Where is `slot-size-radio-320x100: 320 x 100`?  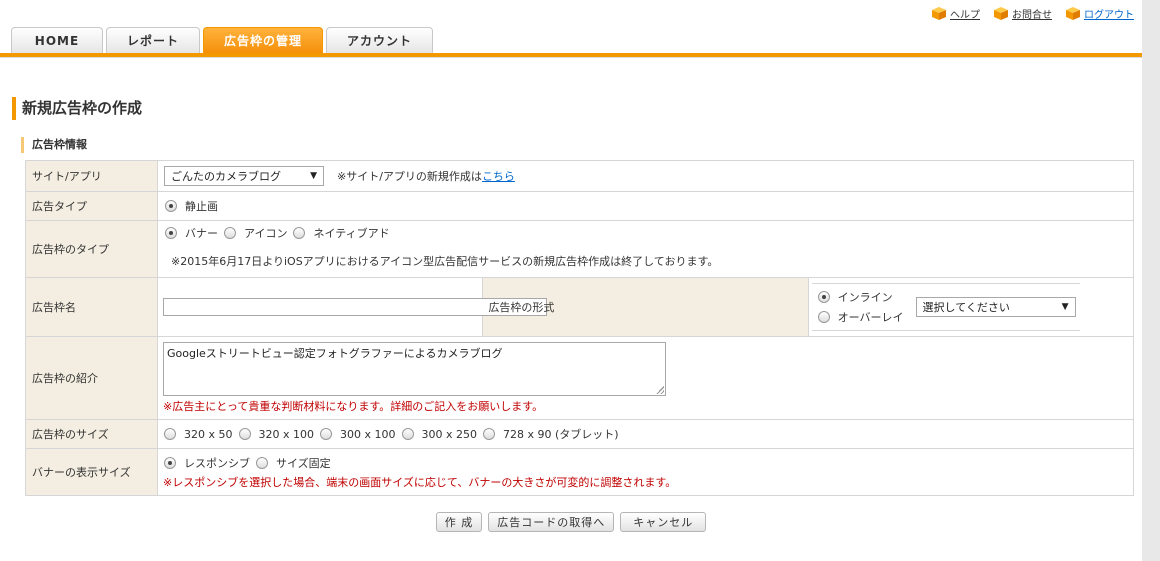 slot-size-radio-320x100: 320 x 100 is located at coordinates (276, 434).